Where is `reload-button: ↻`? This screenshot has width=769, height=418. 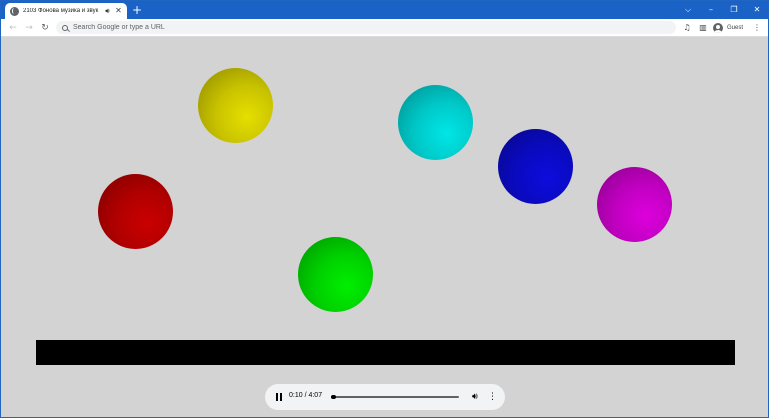 reload-button: ↻ is located at coordinates (45, 28).